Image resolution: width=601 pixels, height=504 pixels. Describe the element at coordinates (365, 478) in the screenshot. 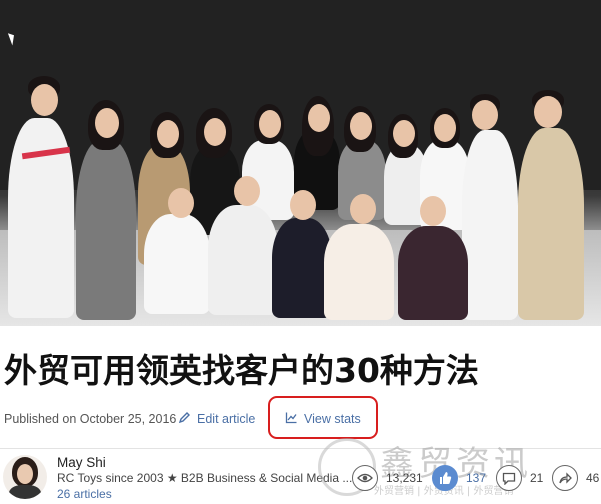

I see `views-eye-icon` at that location.